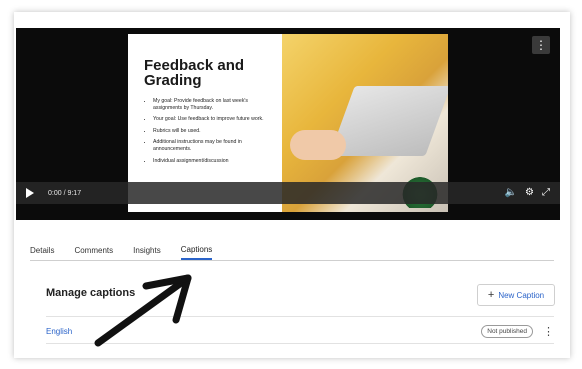  I want to click on caption-language-link: English, so click(59, 331).